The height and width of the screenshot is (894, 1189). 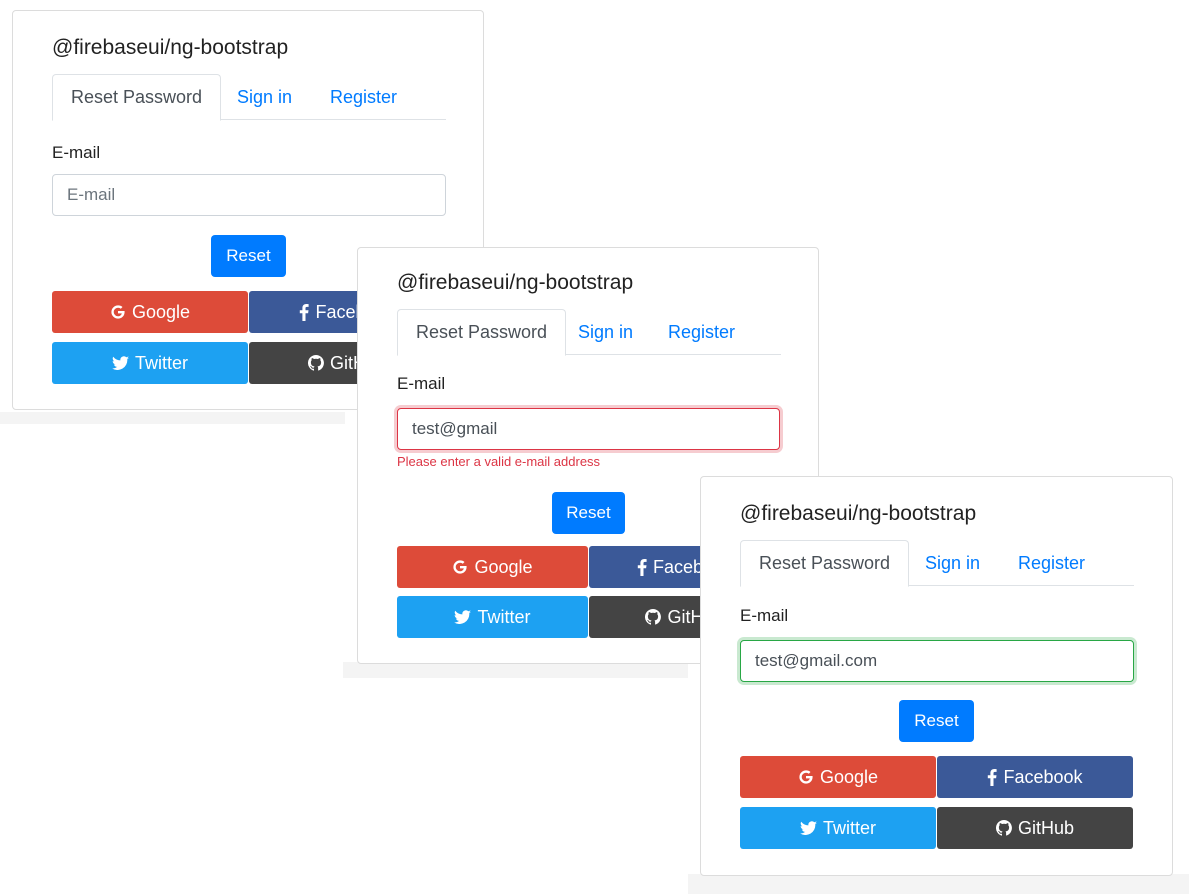 What do you see at coordinates (499, 461) in the screenshot?
I see `email-error-message: Please enter a valid e-mail address` at bounding box center [499, 461].